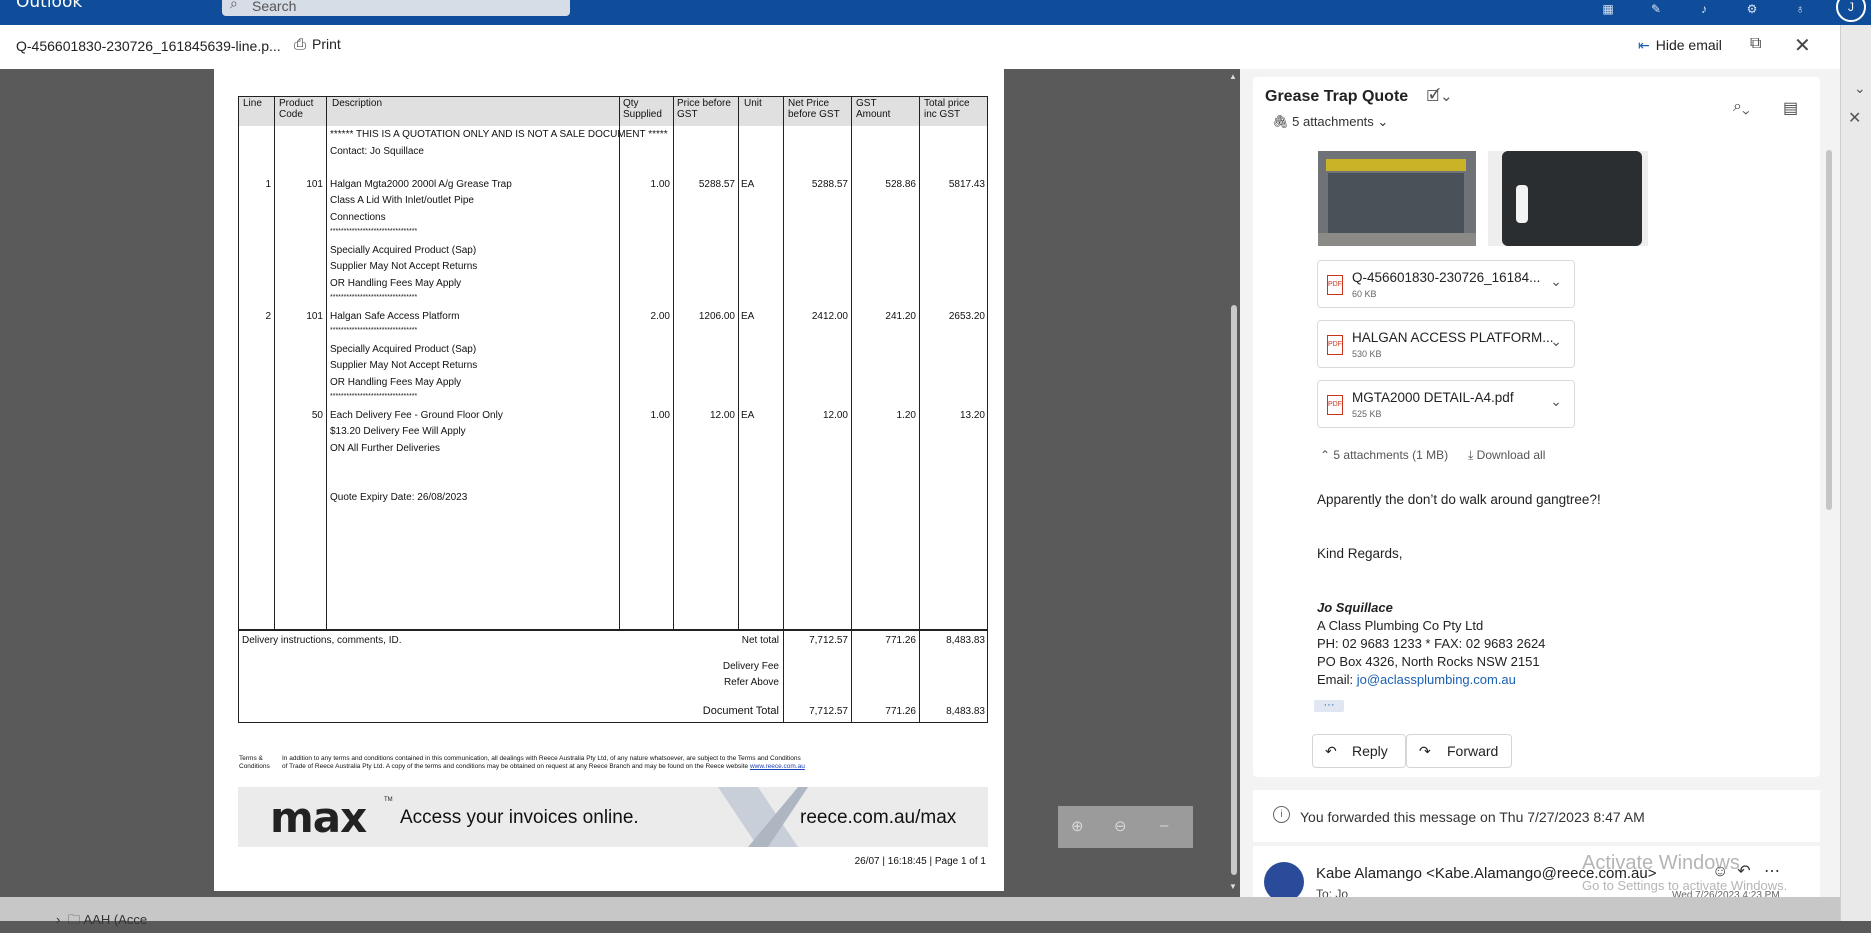 The height and width of the screenshot is (933, 1871). Describe the element at coordinates (760, 640) in the screenshot. I see `net-total-label: Net total` at that location.